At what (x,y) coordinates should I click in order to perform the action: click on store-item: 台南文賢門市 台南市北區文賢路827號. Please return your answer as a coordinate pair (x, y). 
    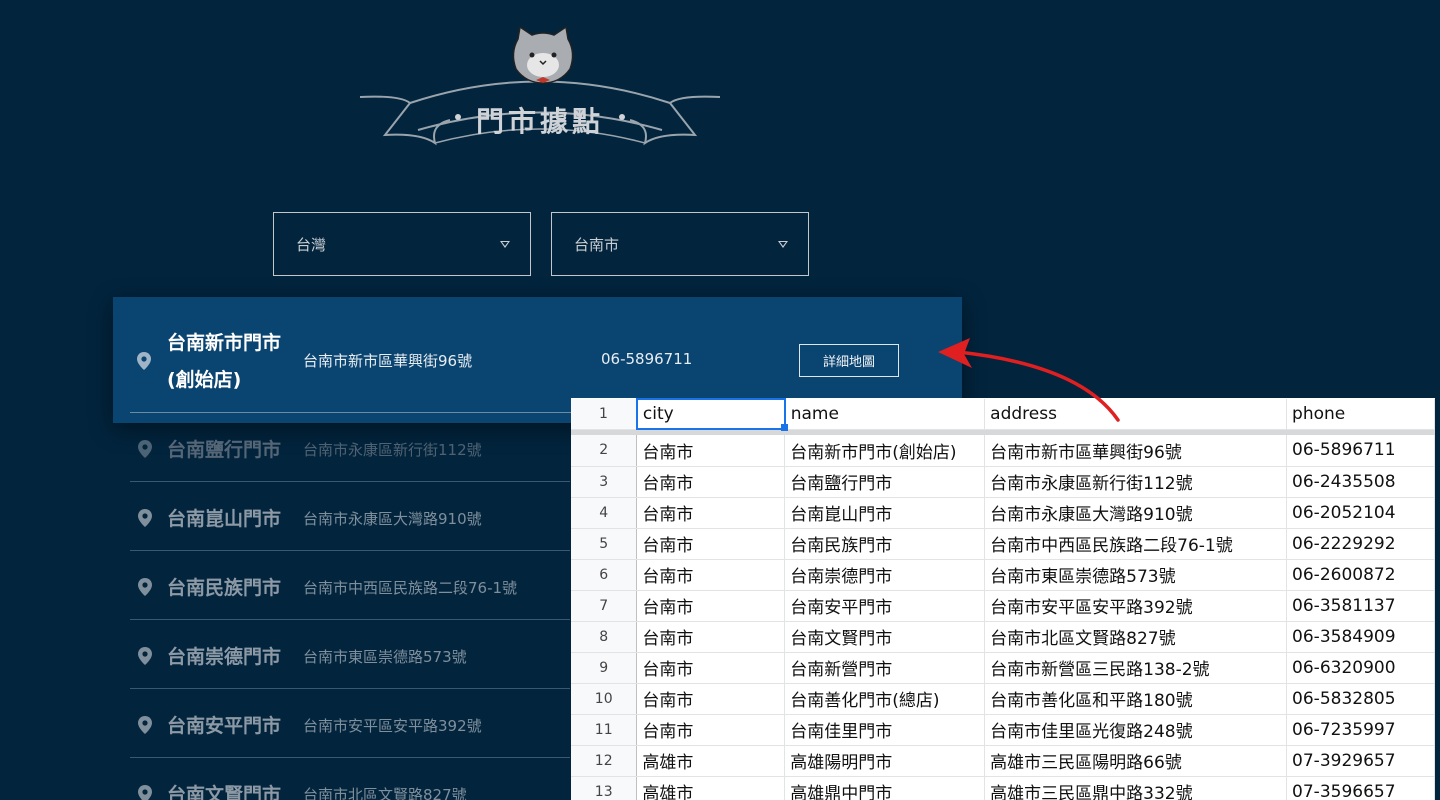
    Looking at the image, I should click on (350, 779).